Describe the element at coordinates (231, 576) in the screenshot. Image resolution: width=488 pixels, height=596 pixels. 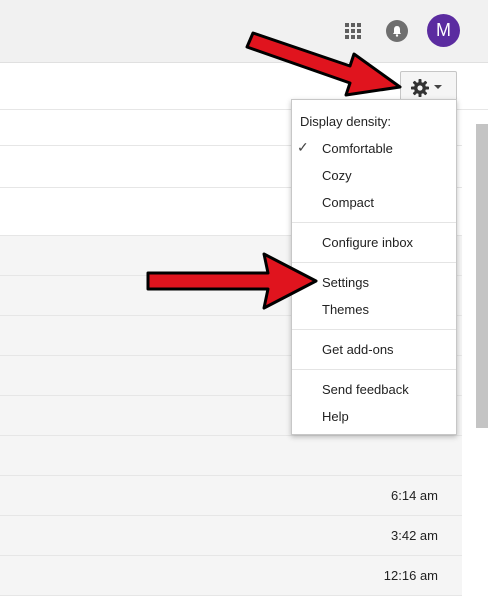
I see `email-row: 12:16 am` at that location.